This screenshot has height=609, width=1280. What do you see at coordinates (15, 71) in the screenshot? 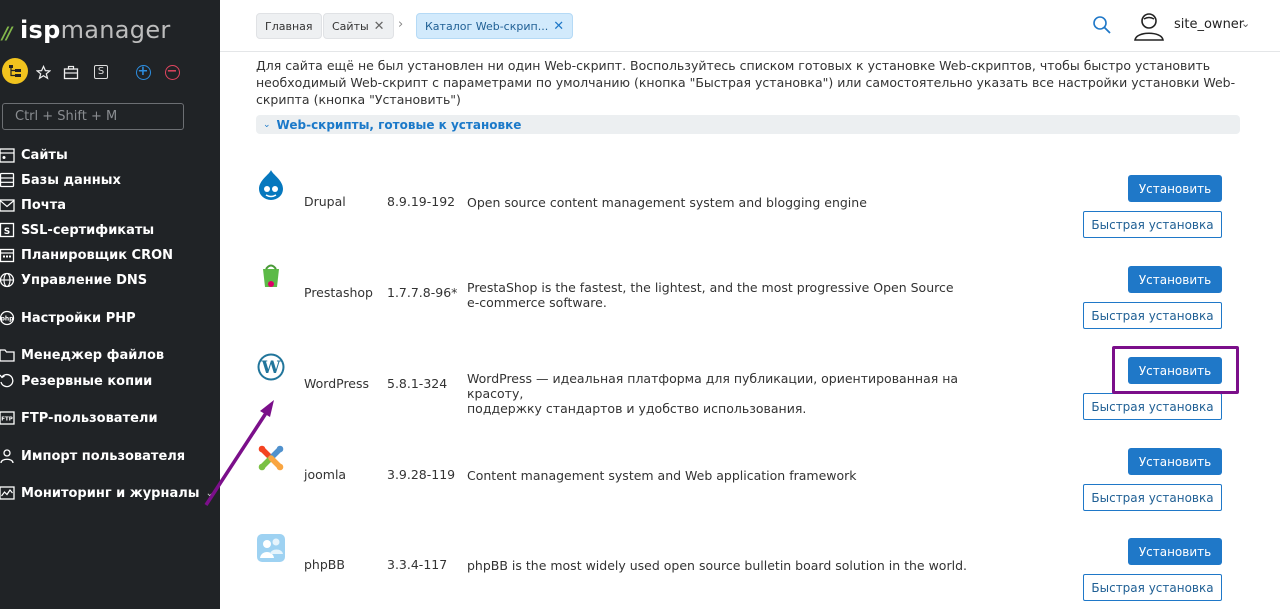
I see `sites-tree-icon` at bounding box center [15, 71].